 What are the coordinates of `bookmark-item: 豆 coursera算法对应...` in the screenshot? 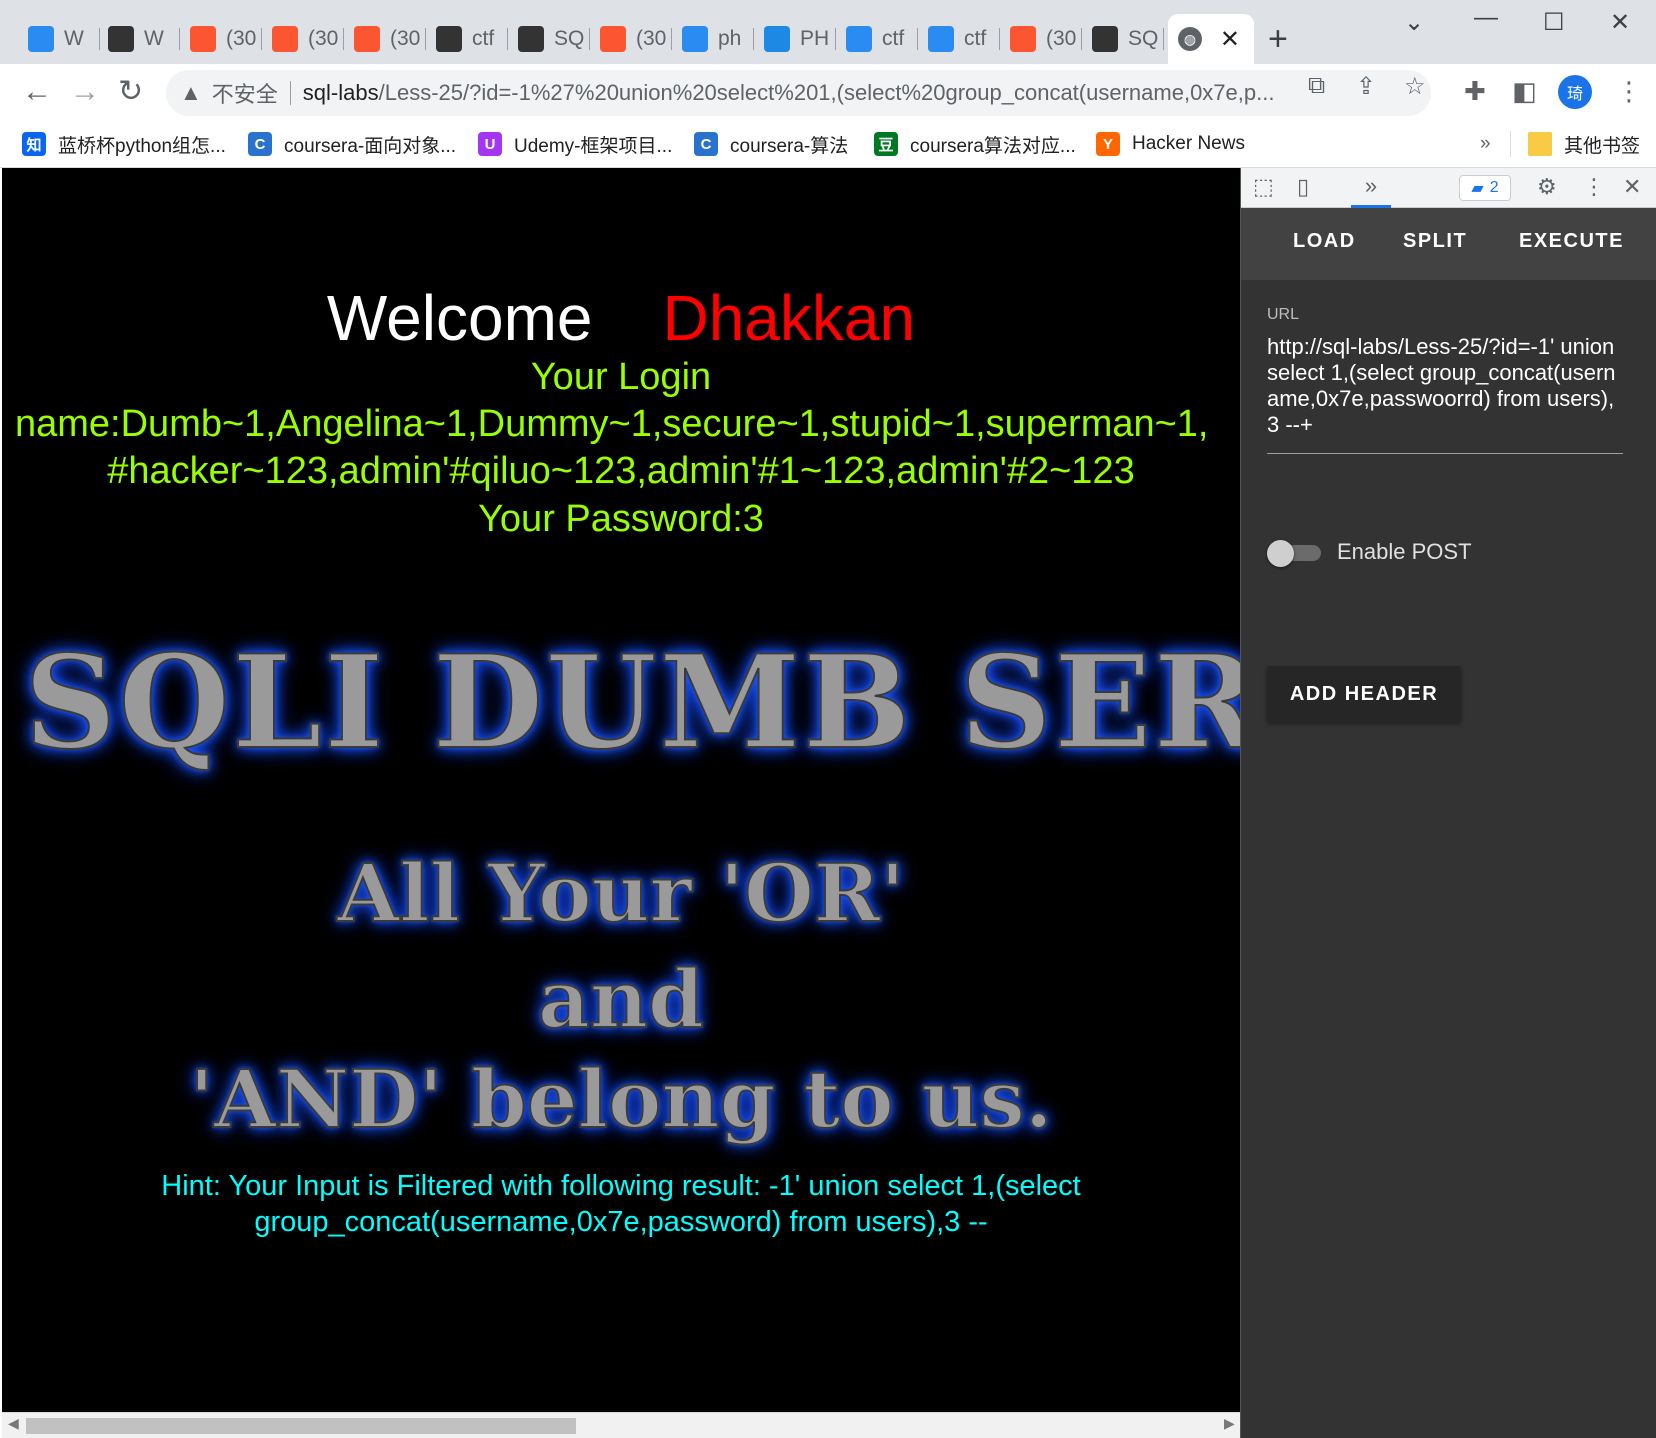 It's located at (975, 144).